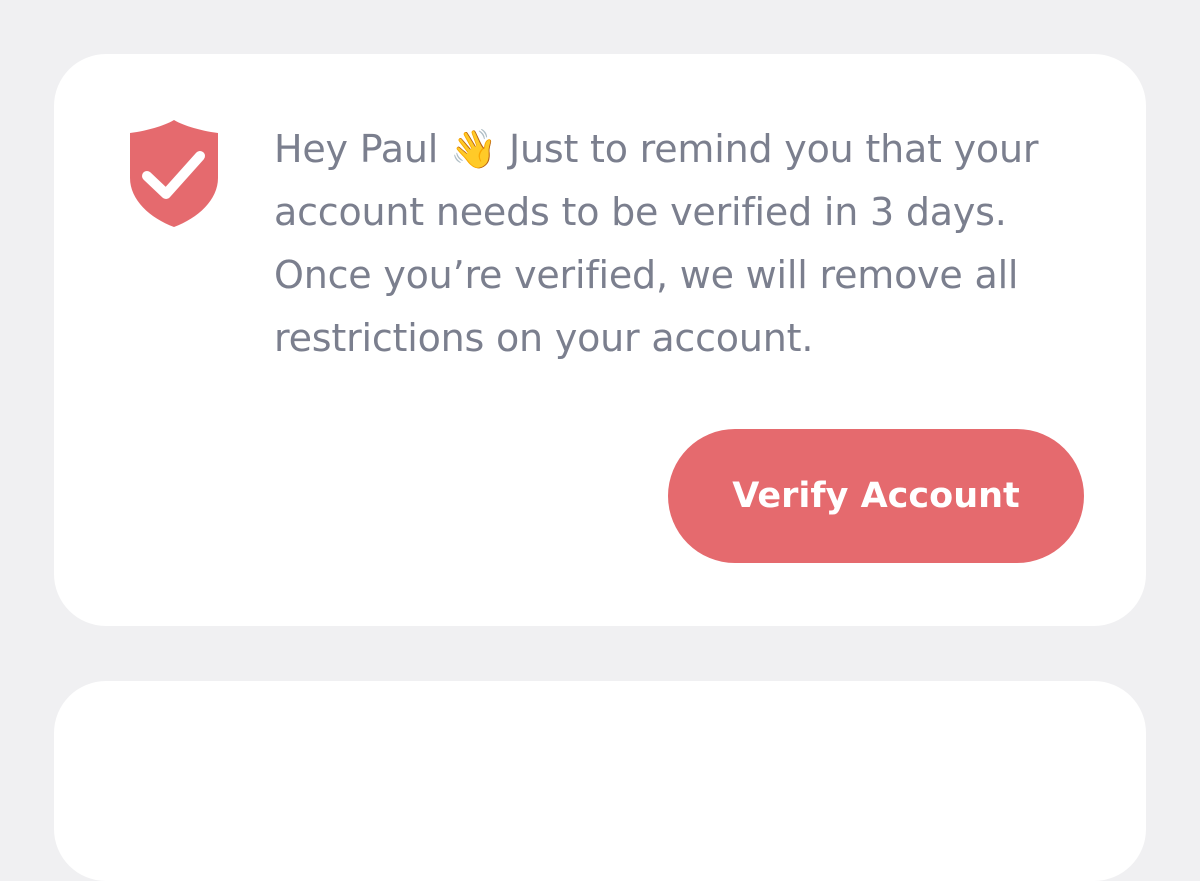  Describe the element at coordinates (174, 173) in the screenshot. I see `shield-check-icon` at that location.